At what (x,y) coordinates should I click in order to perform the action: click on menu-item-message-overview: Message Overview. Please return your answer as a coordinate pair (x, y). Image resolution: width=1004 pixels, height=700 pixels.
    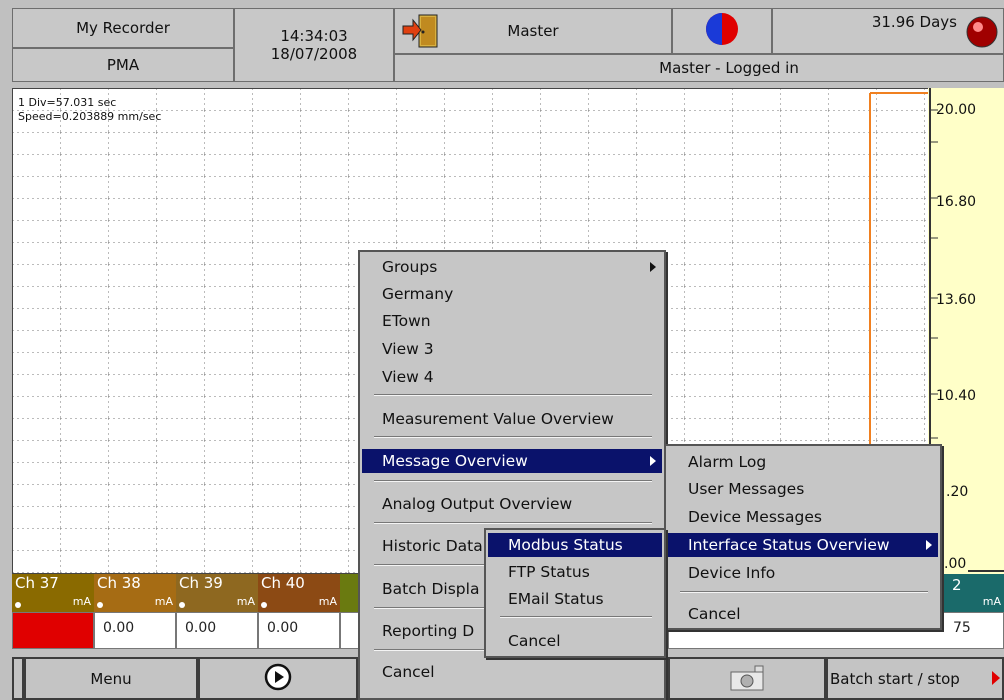
    Looking at the image, I should click on (512, 461).